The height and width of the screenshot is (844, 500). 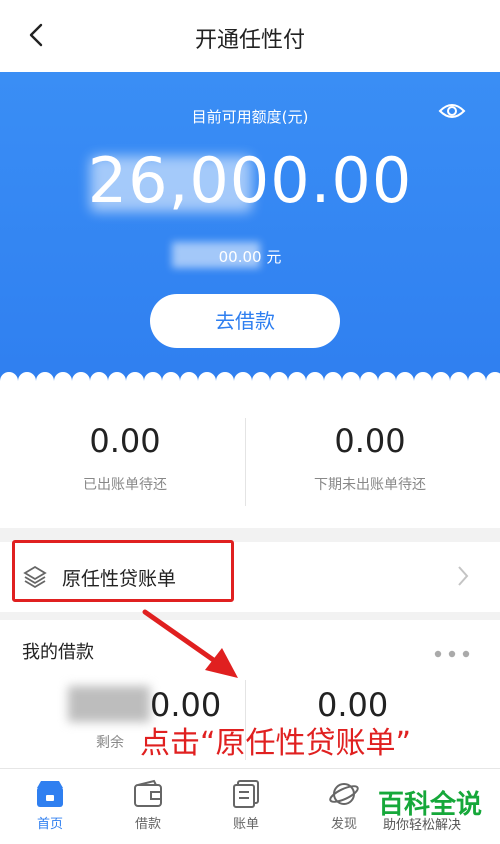 What do you see at coordinates (422, 825) in the screenshot?
I see `watermark-subtitle: 助你轻松解决` at bounding box center [422, 825].